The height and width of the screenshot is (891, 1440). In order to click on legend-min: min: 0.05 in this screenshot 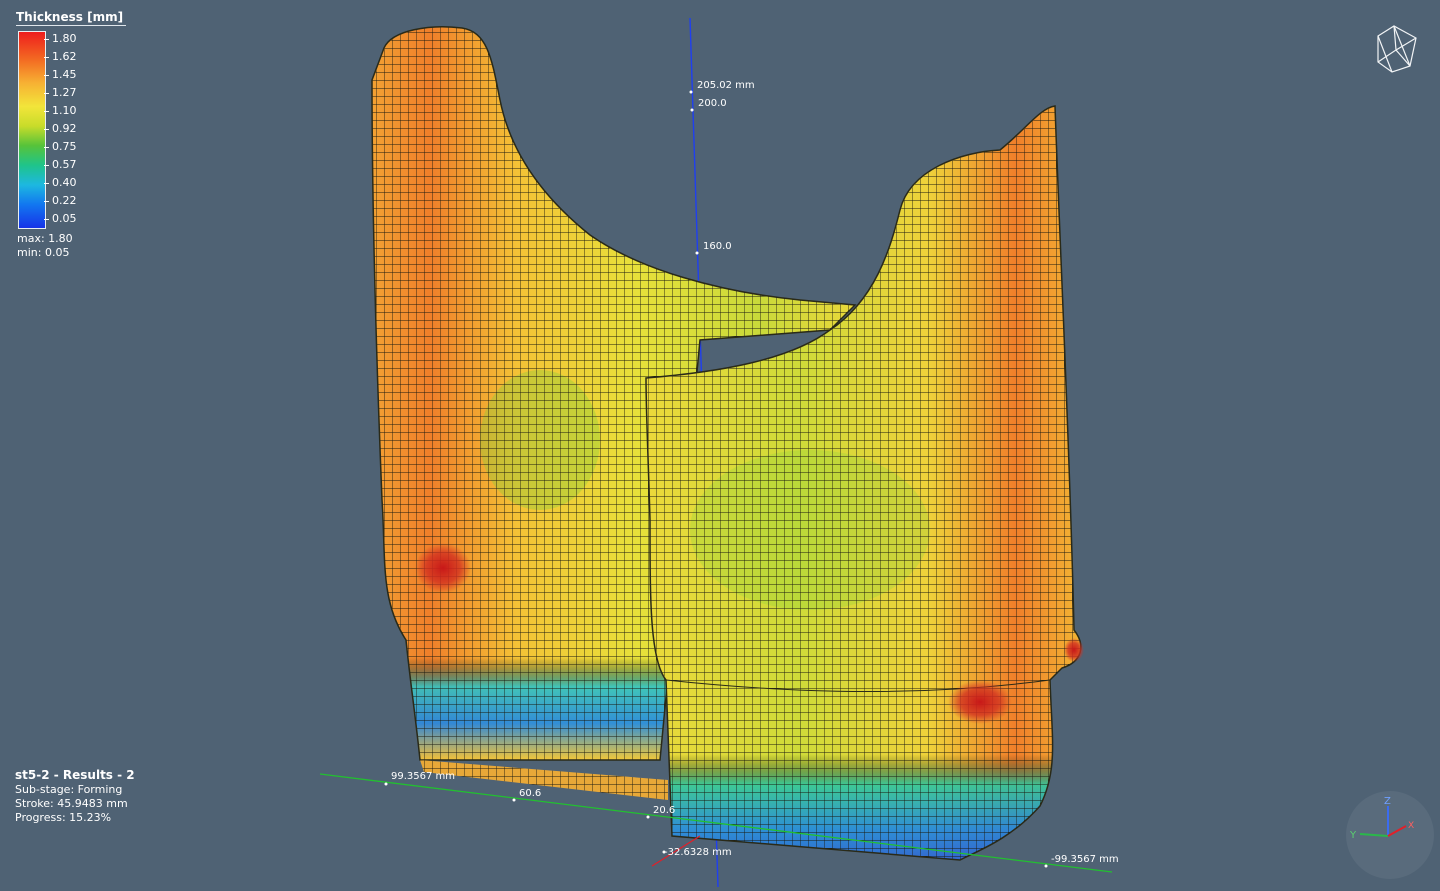, I will do `click(43, 252)`.